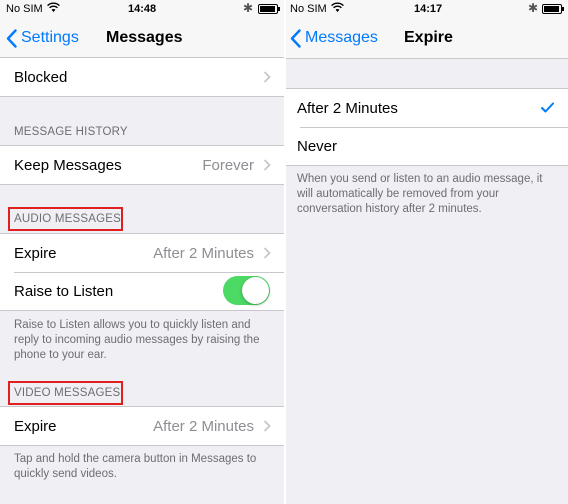 The height and width of the screenshot is (504, 568). What do you see at coordinates (203, 426) in the screenshot?
I see `video-expire-value: After 2 Minutes` at bounding box center [203, 426].